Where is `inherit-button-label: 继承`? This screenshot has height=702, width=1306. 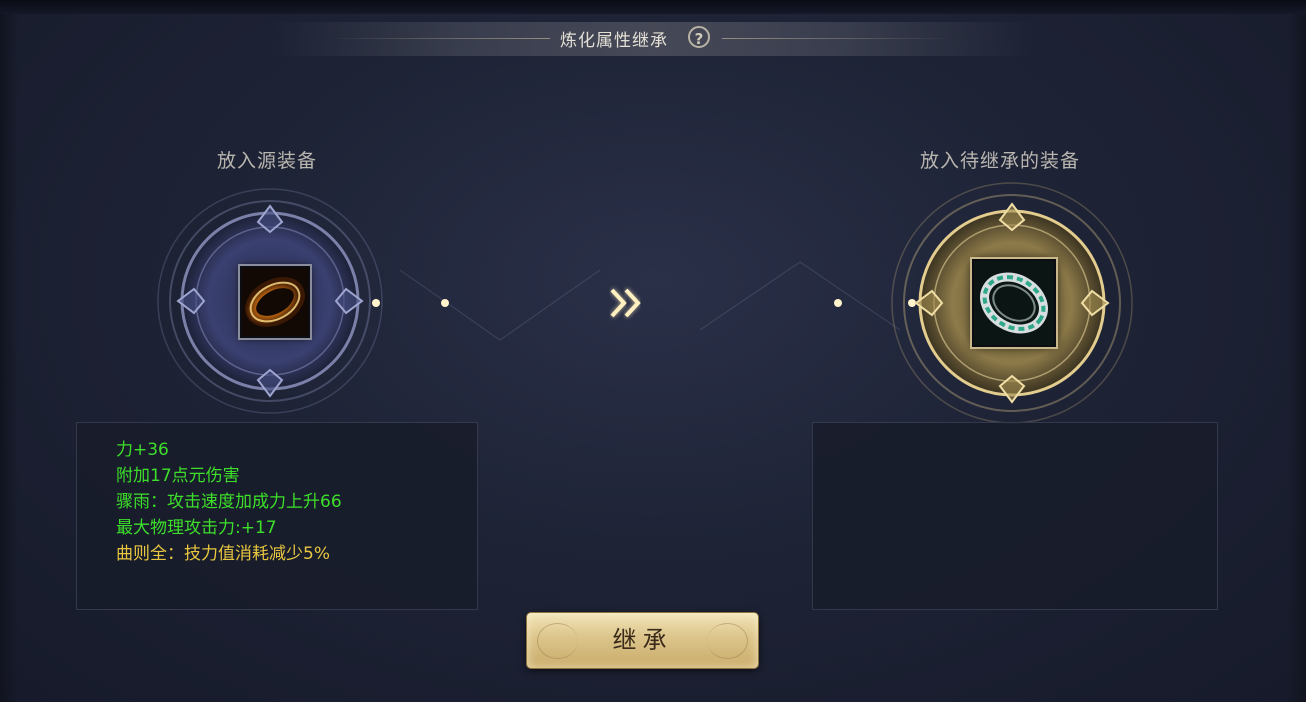 inherit-button-label: 继承 is located at coordinates (642, 640).